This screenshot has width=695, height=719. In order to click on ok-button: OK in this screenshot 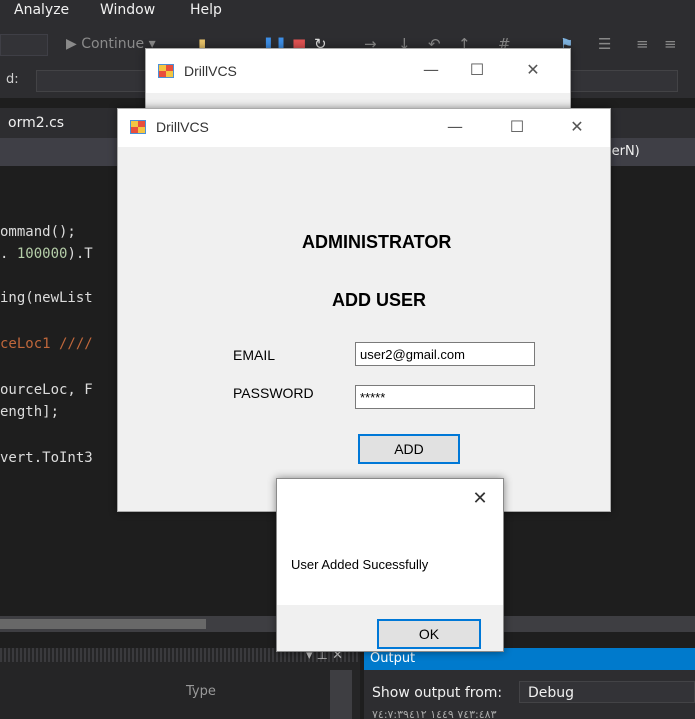, I will do `click(429, 634)`.